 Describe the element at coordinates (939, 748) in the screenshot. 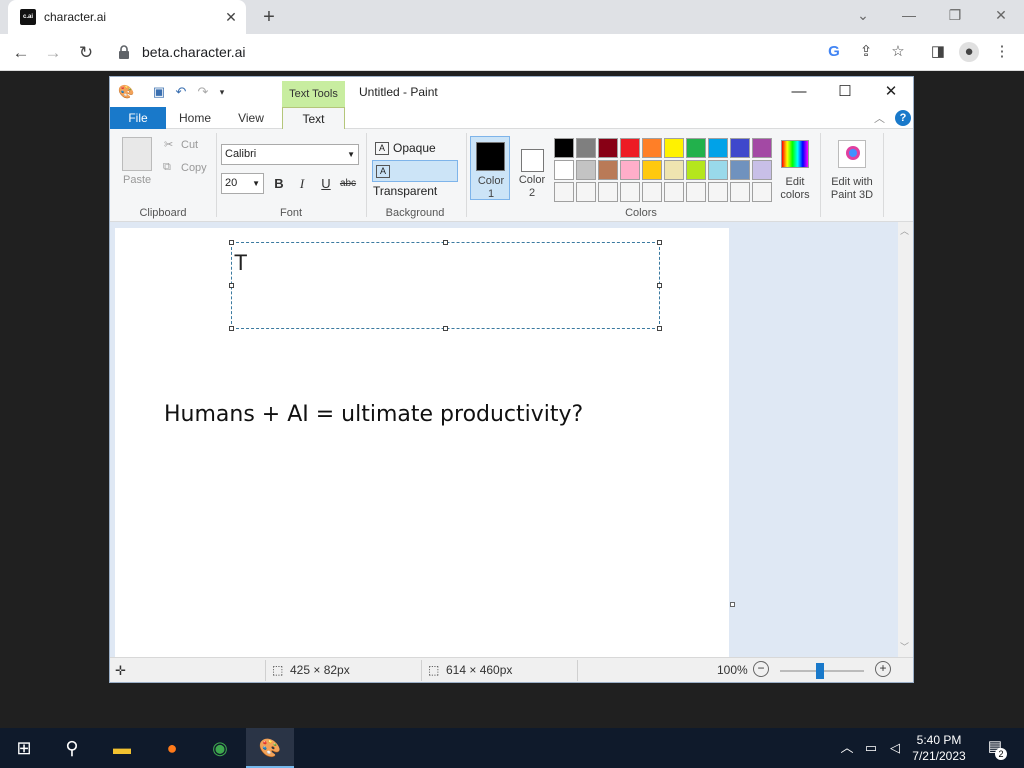

I see `system-clock: 5:40 PM 7/21/2023` at that location.